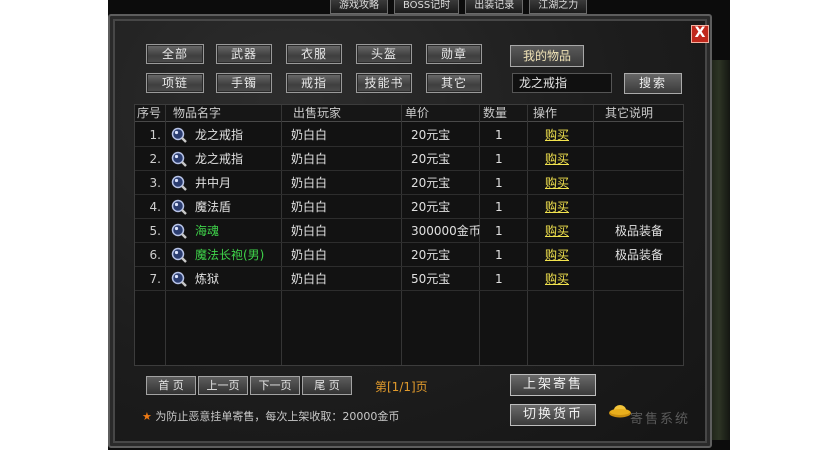 Image resolution: width=840 pixels, height=450 pixels. What do you see at coordinates (314, 83) in the screenshot?
I see `category-ring: 戒指` at bounding box center [314, 83].